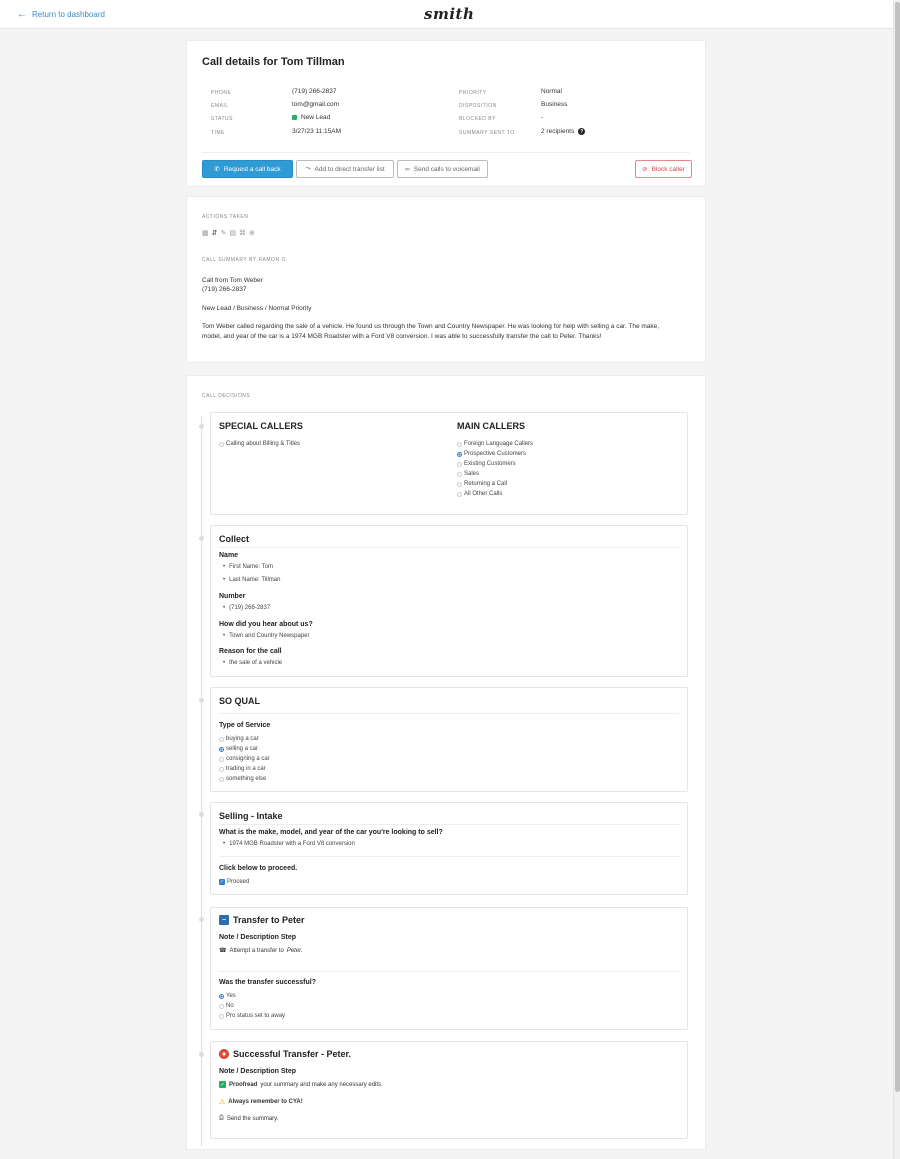 Image resolution: width=900 pixels, height=1159 pixels. I want to click on recipients-text: 2 recipients, so click(558, 131).